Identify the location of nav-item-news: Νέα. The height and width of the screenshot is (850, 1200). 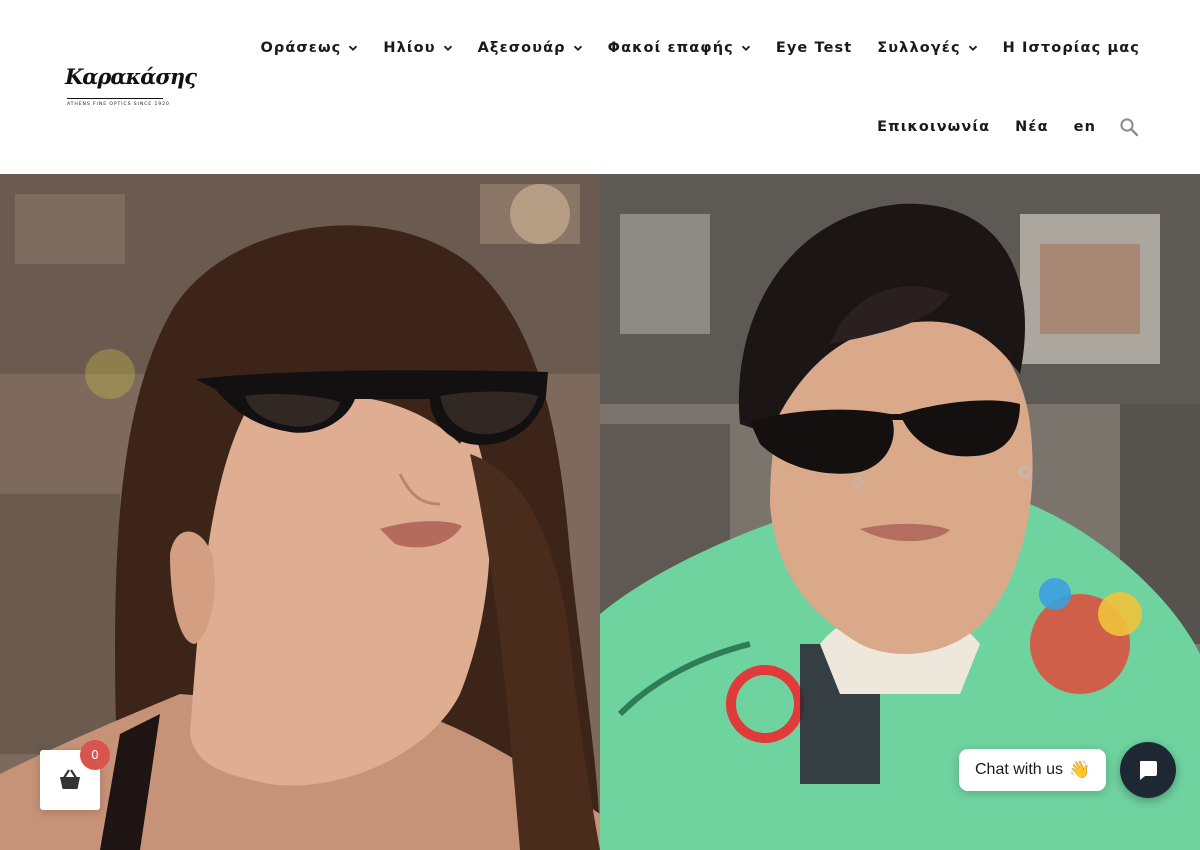
(1031, 127).